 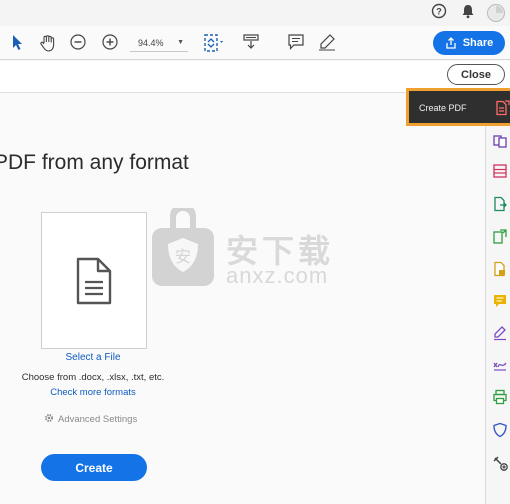 What do you see at coordinates (78, 42) in the screenshot?
I see `zoom-out-icon` at bounding box center [78, 42].